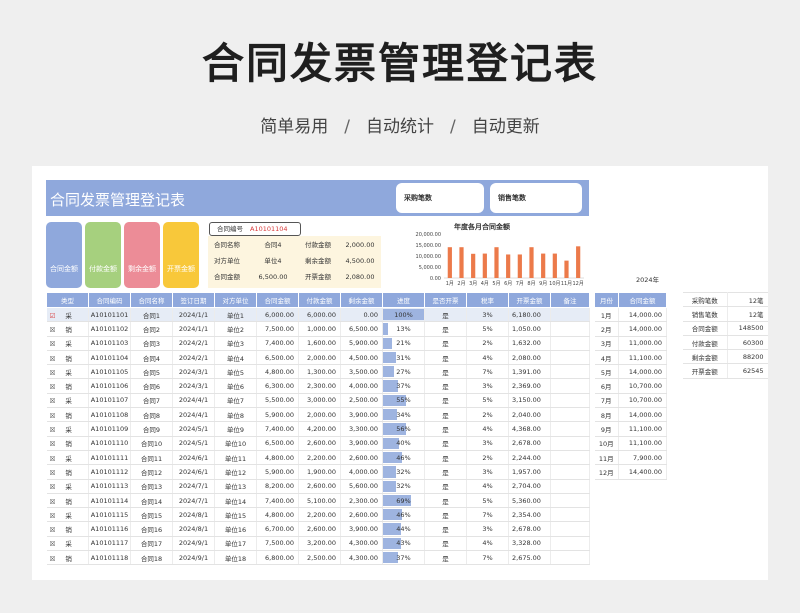 This screenshot has height=613, width=800. I want to click on cell-invoice-amount: 1,050.00, so click(529, 329).